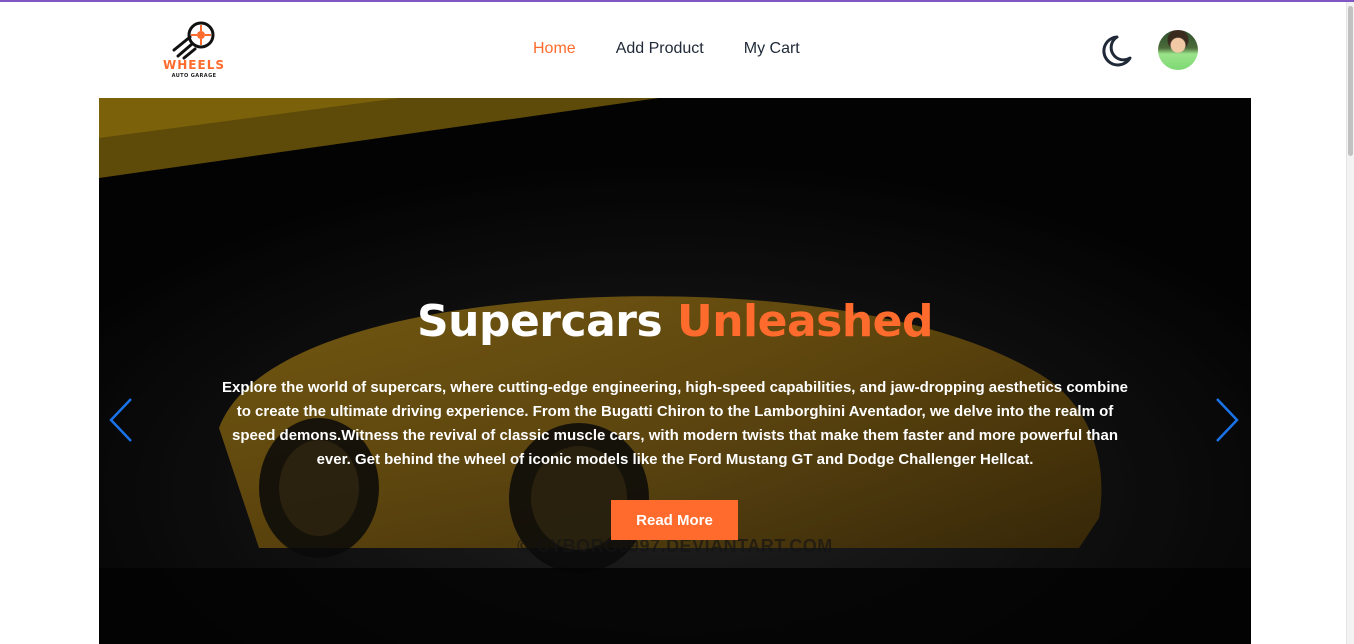 The width and height of the screenshot is (1354, 644). Describe the element at coordinates (675, 321) in the screenshot. I see `hero-title: Supercars Unleashed` at that location.